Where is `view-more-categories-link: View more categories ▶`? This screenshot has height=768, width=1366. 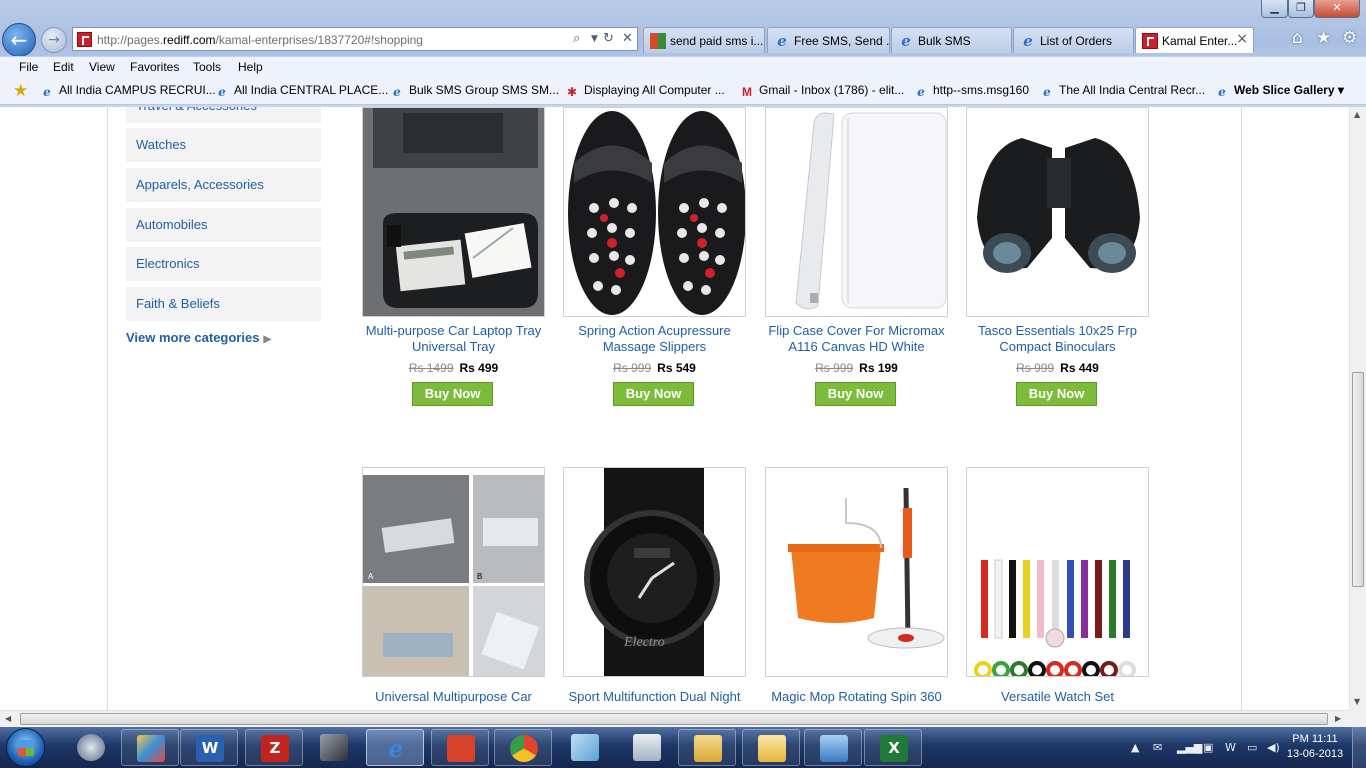 view-more-categories-link: View more categories ▶ is located at coordinates (198, 337).